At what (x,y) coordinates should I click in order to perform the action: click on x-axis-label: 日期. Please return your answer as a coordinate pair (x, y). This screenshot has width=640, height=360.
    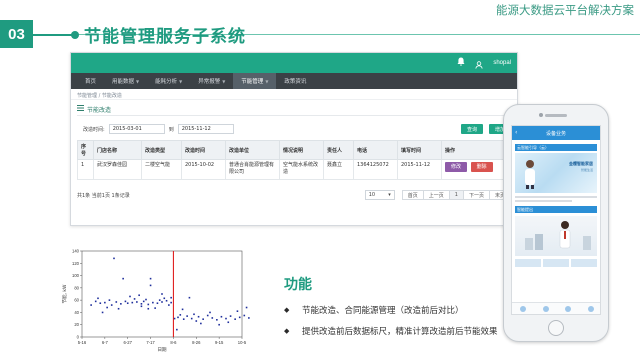
    Looking at the image, I should click on (162, 350).